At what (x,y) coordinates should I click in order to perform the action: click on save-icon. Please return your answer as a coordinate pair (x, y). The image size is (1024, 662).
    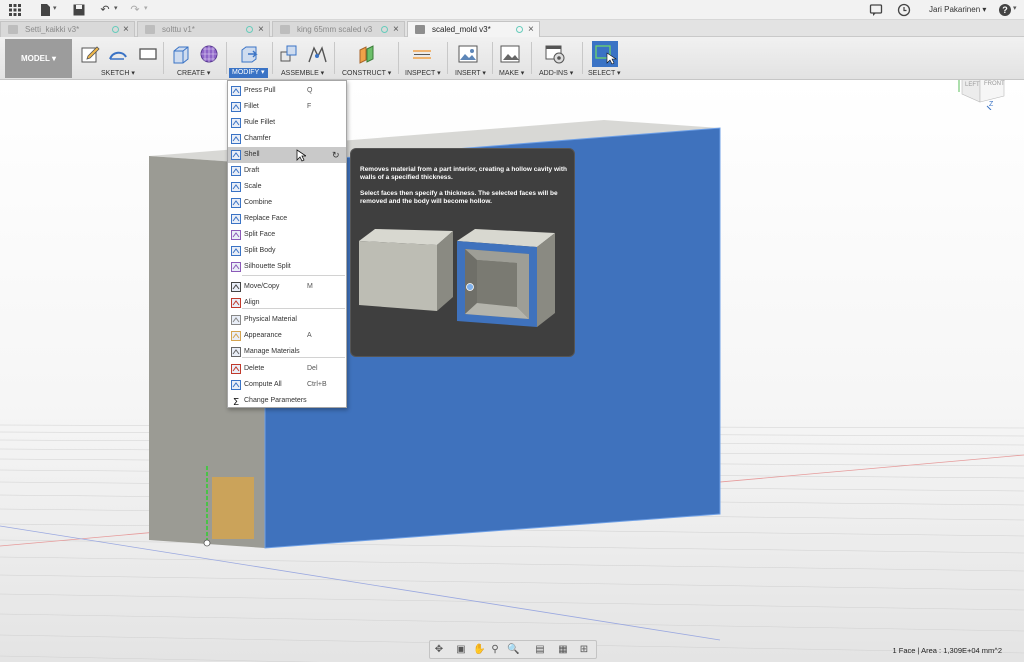
    Looking at the image, I should click on (79, 10).